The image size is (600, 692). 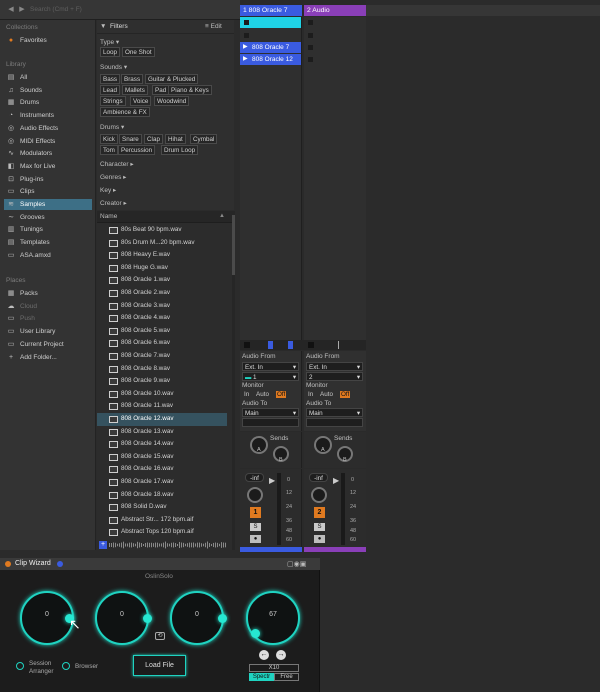 What do you see at coordinates (135, 90) in the screenshot?
I see `filter-tag: Mallets` at bounding box center [135, 90].